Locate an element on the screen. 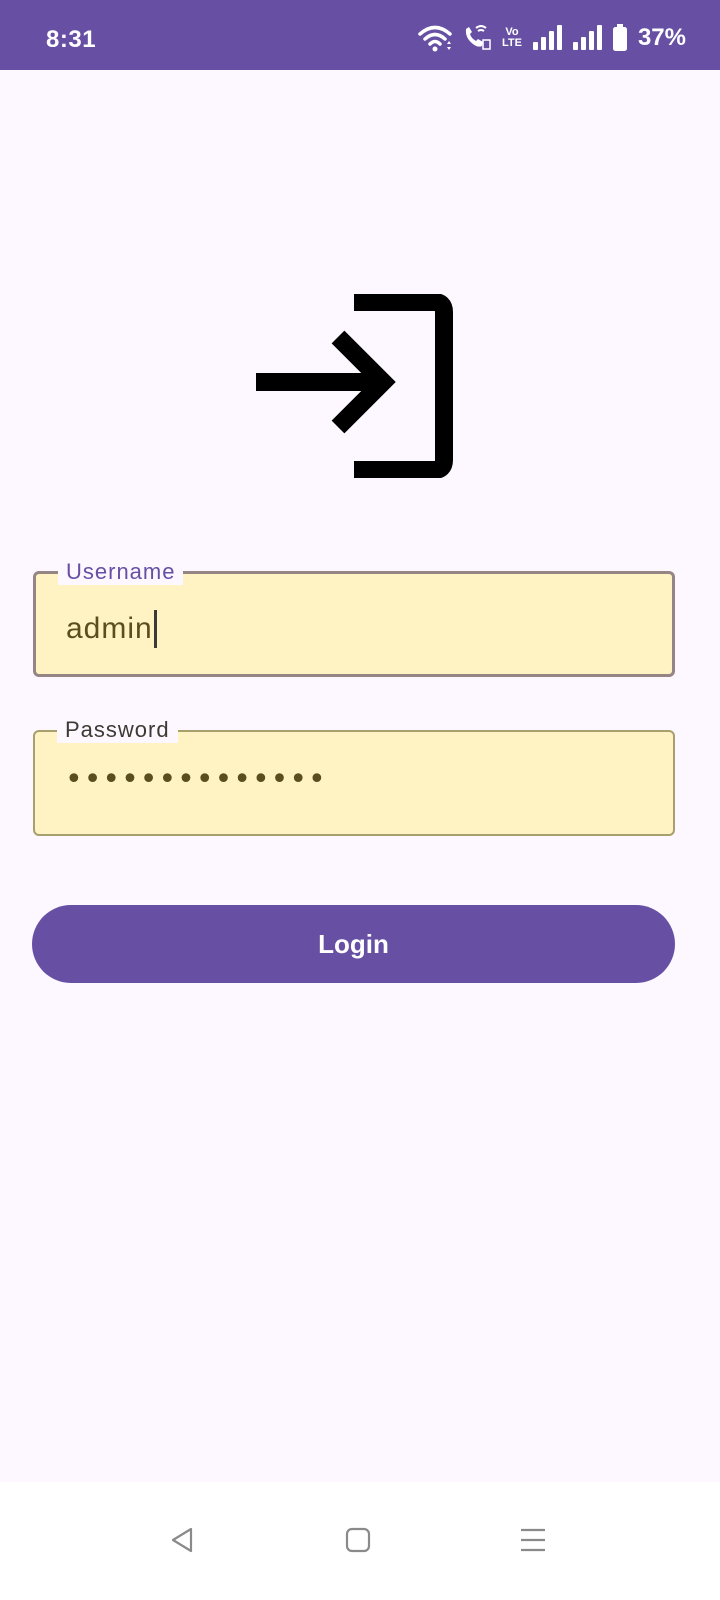 This screenshot has height=1600, width=720. back-button is located at coordinates (182, 1540).